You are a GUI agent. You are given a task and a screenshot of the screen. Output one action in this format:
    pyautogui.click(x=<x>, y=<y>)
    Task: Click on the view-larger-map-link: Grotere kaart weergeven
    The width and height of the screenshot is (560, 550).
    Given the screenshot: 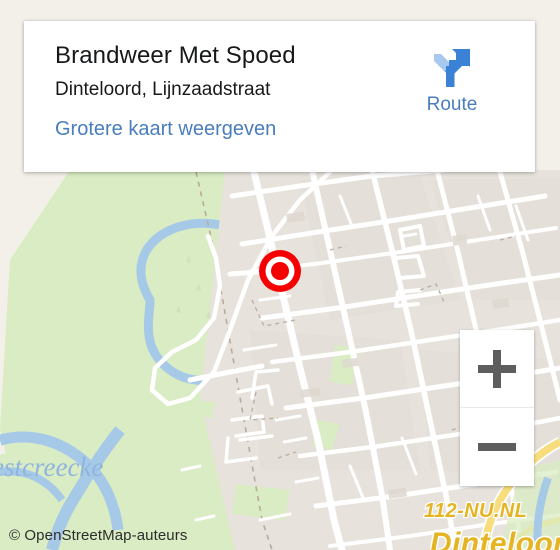 What is the action you would take?
    pyautogui.click(x=165, y=129)
    